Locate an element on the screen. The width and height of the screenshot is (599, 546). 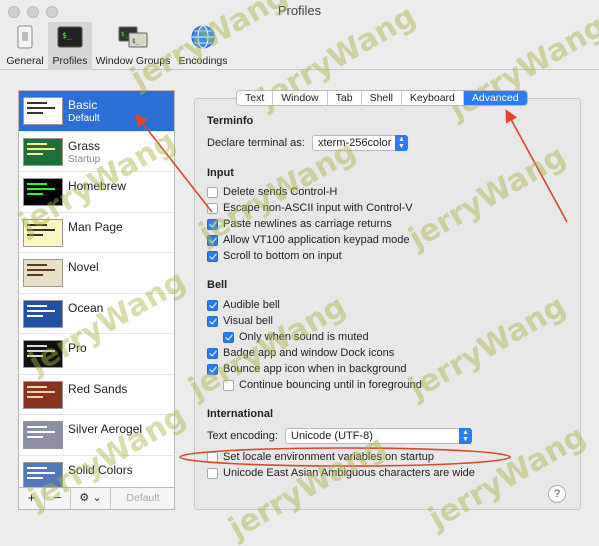
profile-name: Novel is located at coordinates (83, 267).